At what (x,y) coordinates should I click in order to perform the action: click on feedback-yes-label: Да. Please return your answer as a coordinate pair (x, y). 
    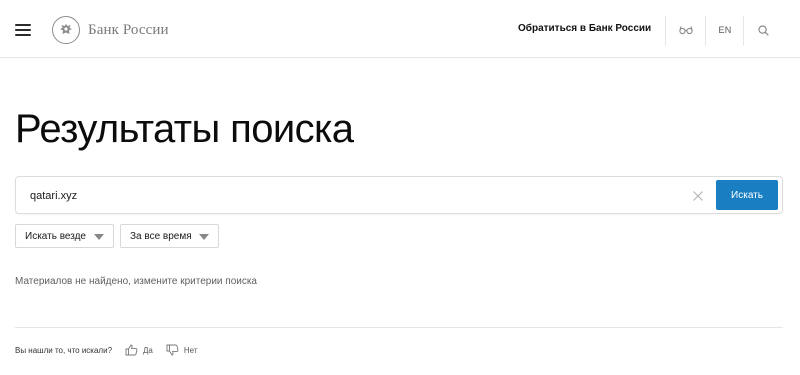
    Looking at the image, I should click on (148, 350).